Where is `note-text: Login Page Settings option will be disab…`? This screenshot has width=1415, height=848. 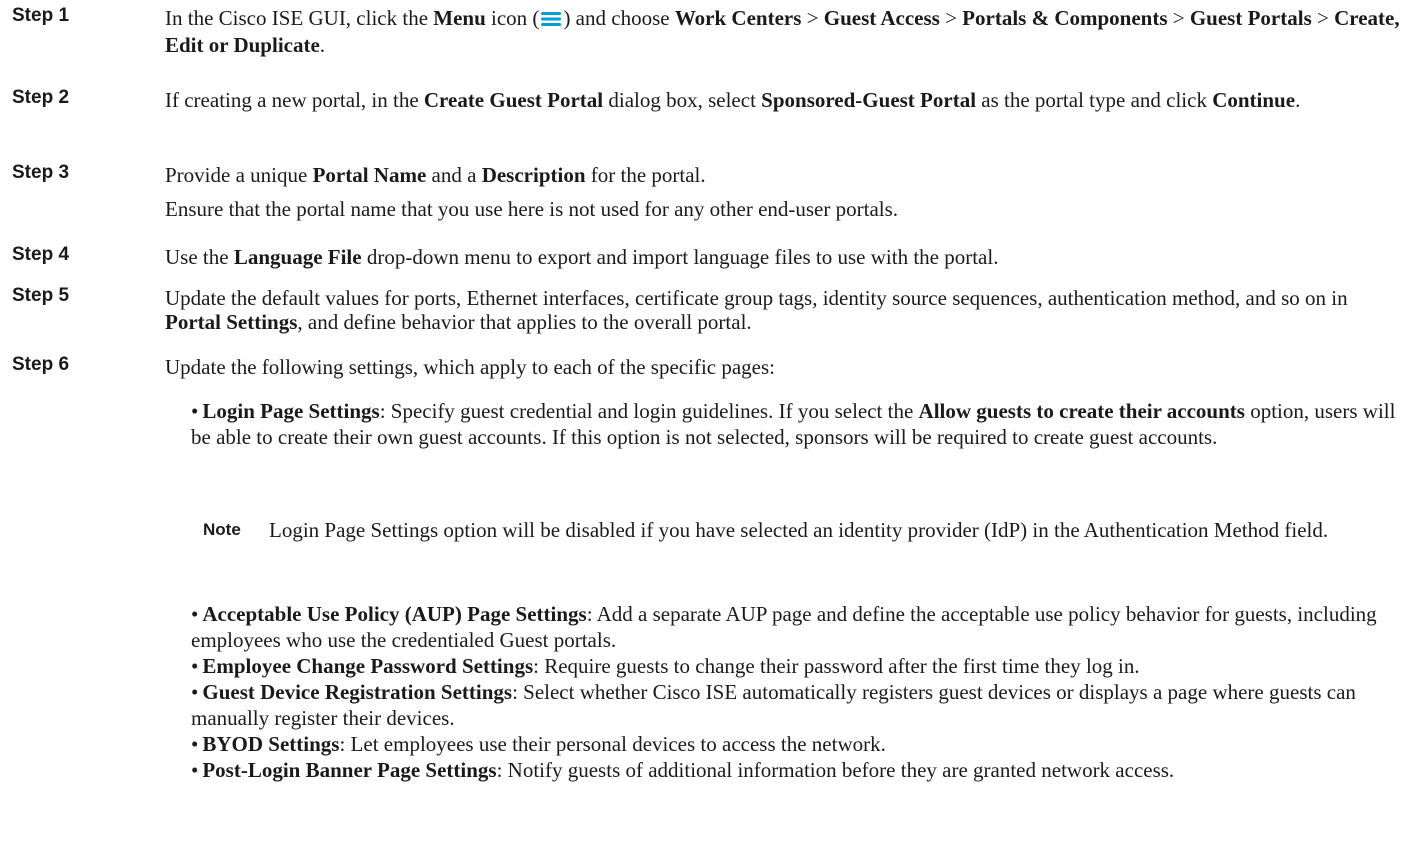 note-text: Login Page Settings option will be disab… is located at coordinates (799, 530).